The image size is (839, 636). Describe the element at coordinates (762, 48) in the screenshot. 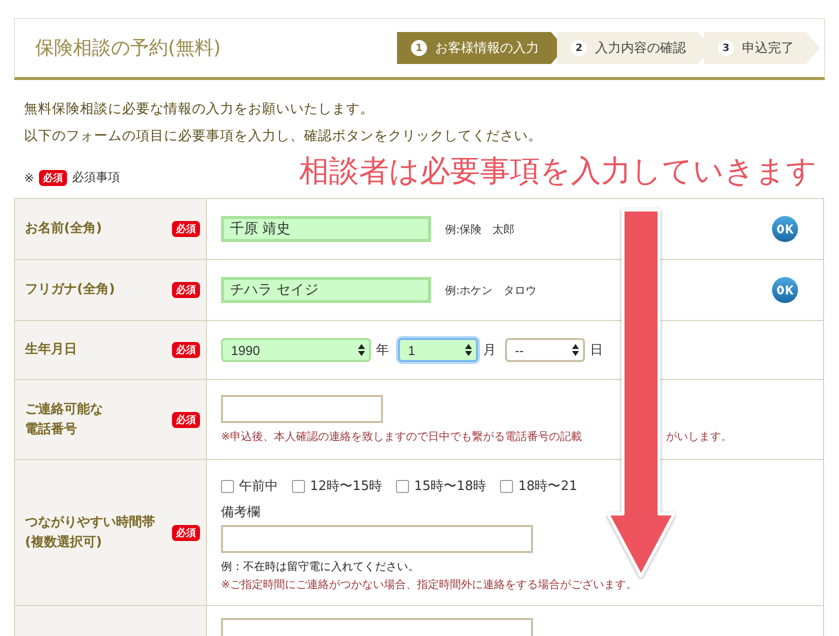

I see `progress-step: 3 申込完了` at that location.